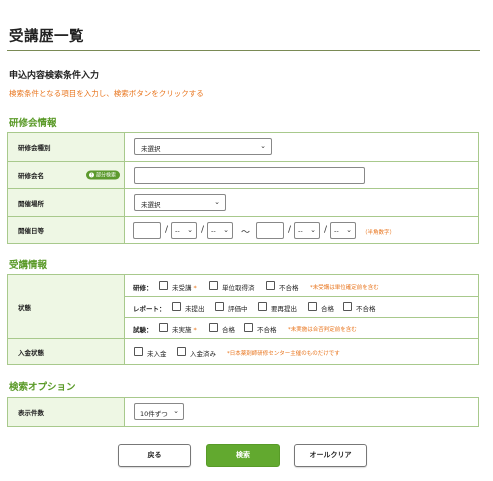  What do you see at coordinates (31, 352) in the screenshot?
I see `payment-label: 入金状態` at bounding box center [31, 352].